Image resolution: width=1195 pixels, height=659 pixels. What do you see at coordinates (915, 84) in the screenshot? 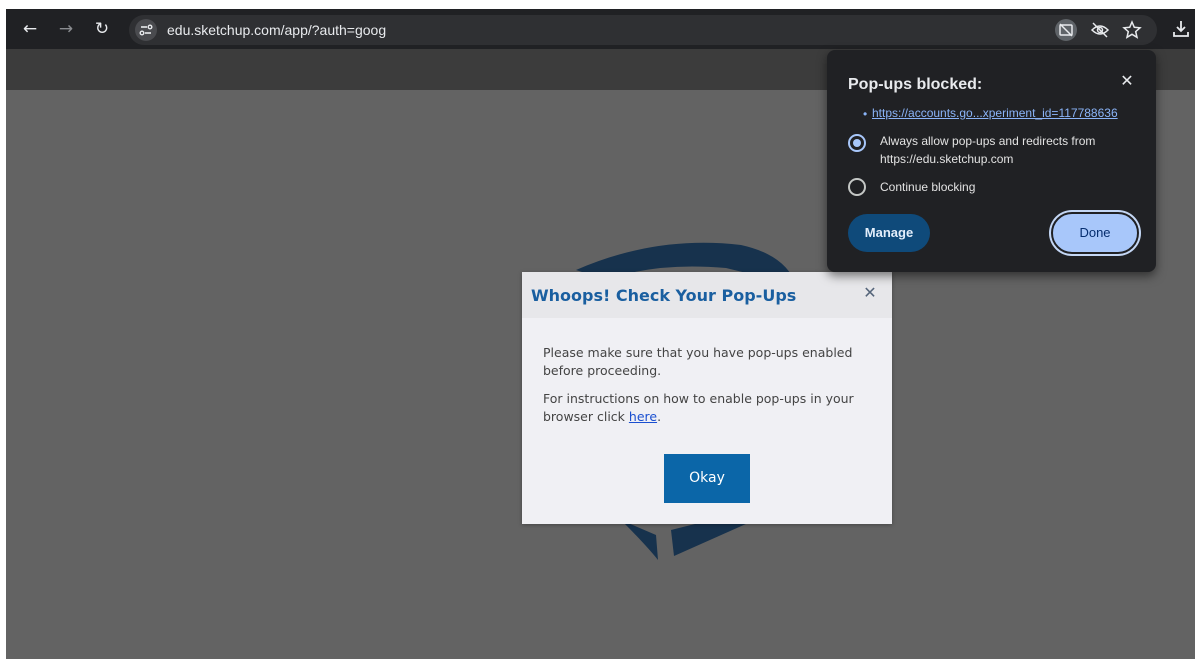
I see `popup-title: Pop-ups blocked:` at bounding box center [915, 84].